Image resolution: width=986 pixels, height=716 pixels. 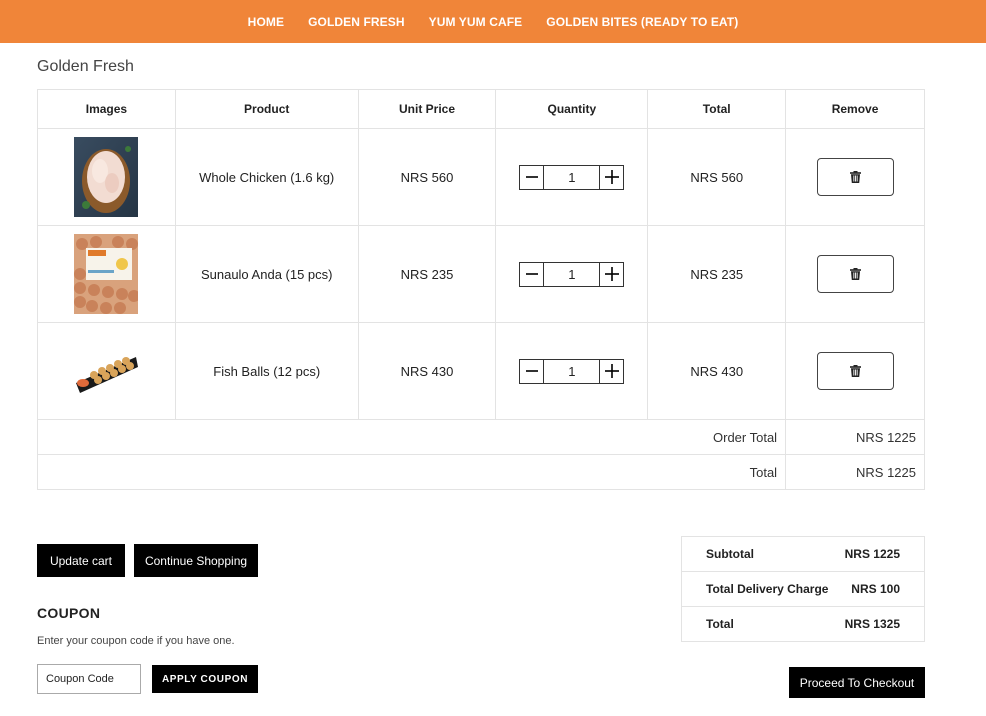 What do you see at coordinates (855, 437) in the screenshot?
I see `order-total-value: NRS 1225` at bounding box center [855, 437].